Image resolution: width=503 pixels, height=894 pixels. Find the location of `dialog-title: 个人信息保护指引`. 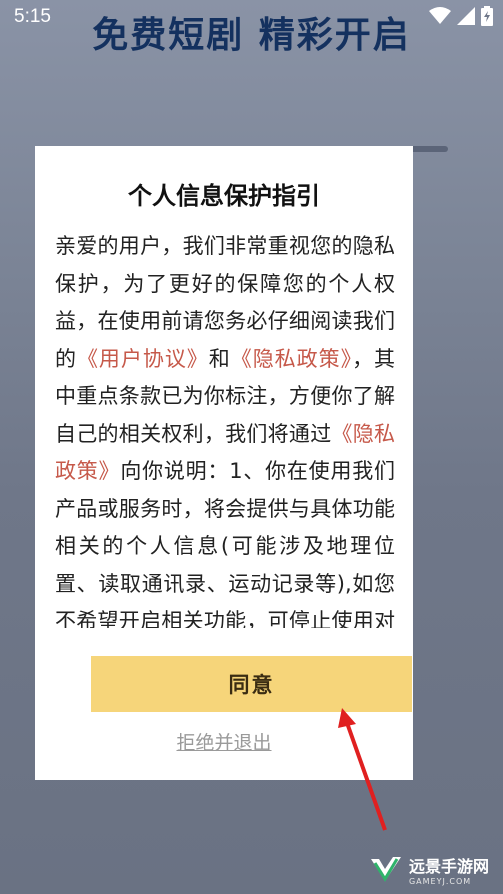

dialog-title: 个人信息保护指引 is located at coordinates (224, 196).